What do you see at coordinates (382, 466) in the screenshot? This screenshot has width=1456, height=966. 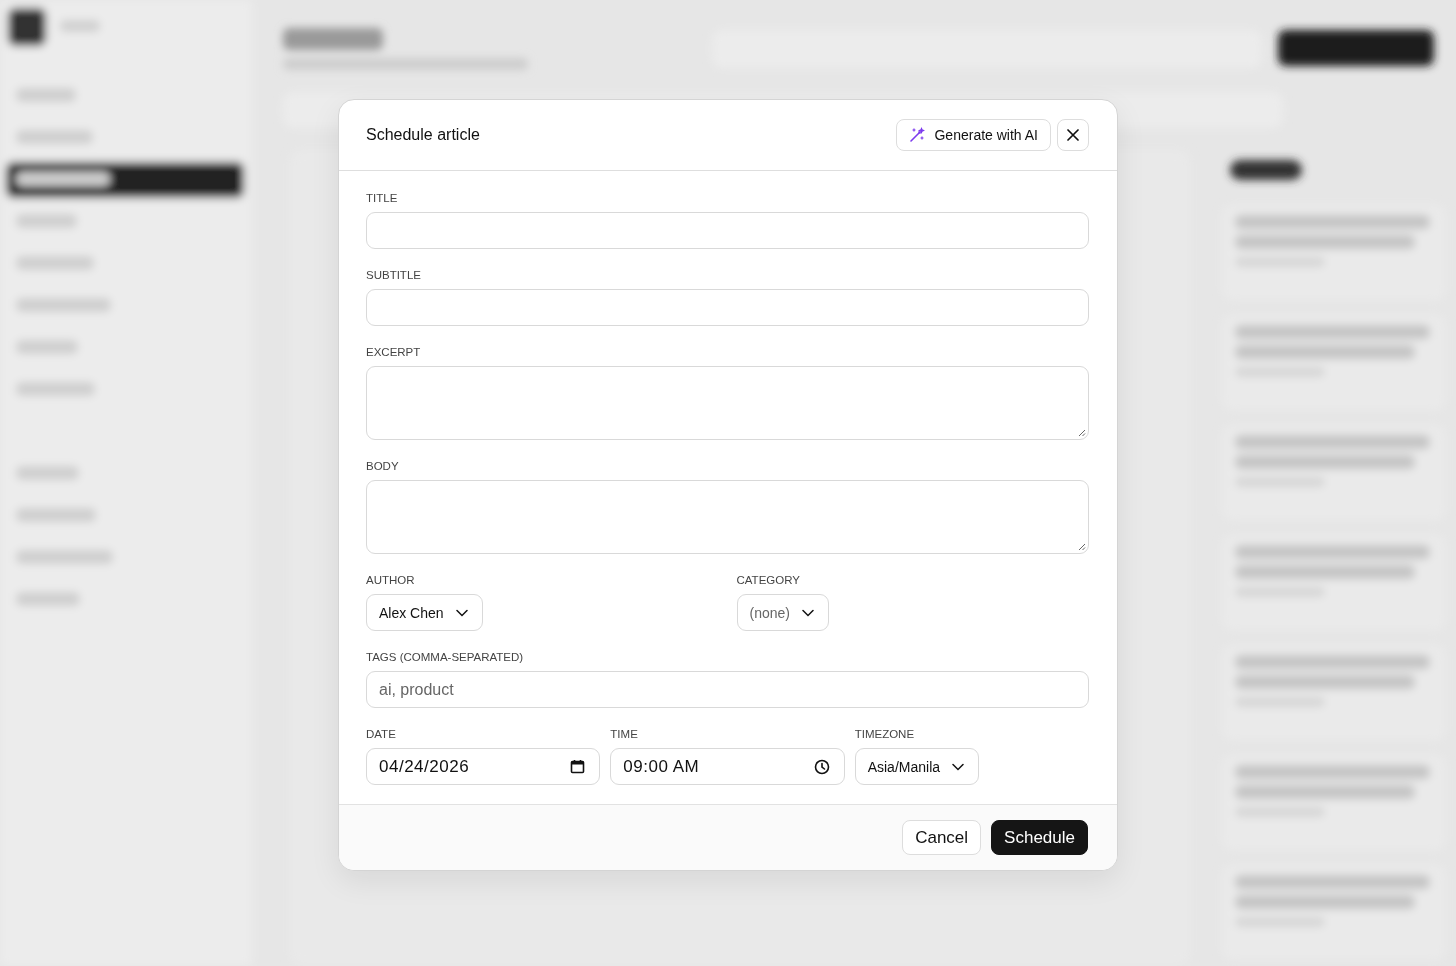 I see `field-label: BODY` at bounding box center [382, 466].